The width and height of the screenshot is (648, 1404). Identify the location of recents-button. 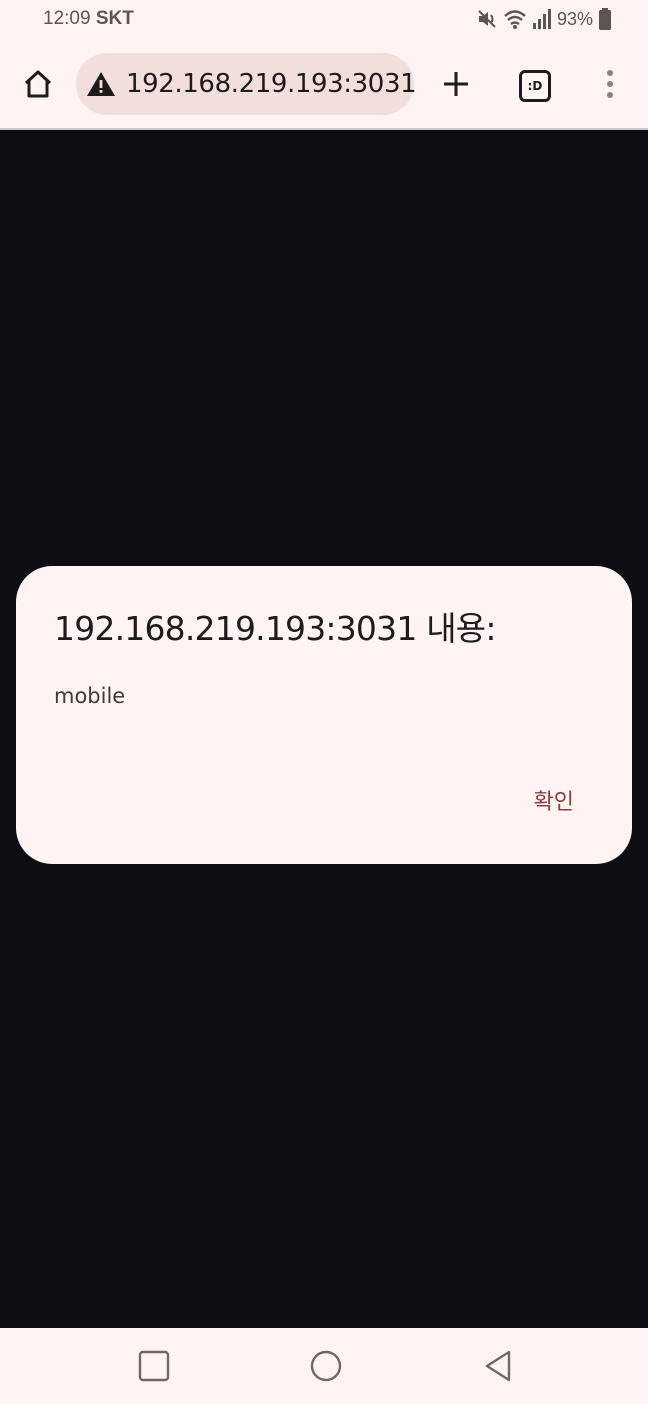
(154, 1368).